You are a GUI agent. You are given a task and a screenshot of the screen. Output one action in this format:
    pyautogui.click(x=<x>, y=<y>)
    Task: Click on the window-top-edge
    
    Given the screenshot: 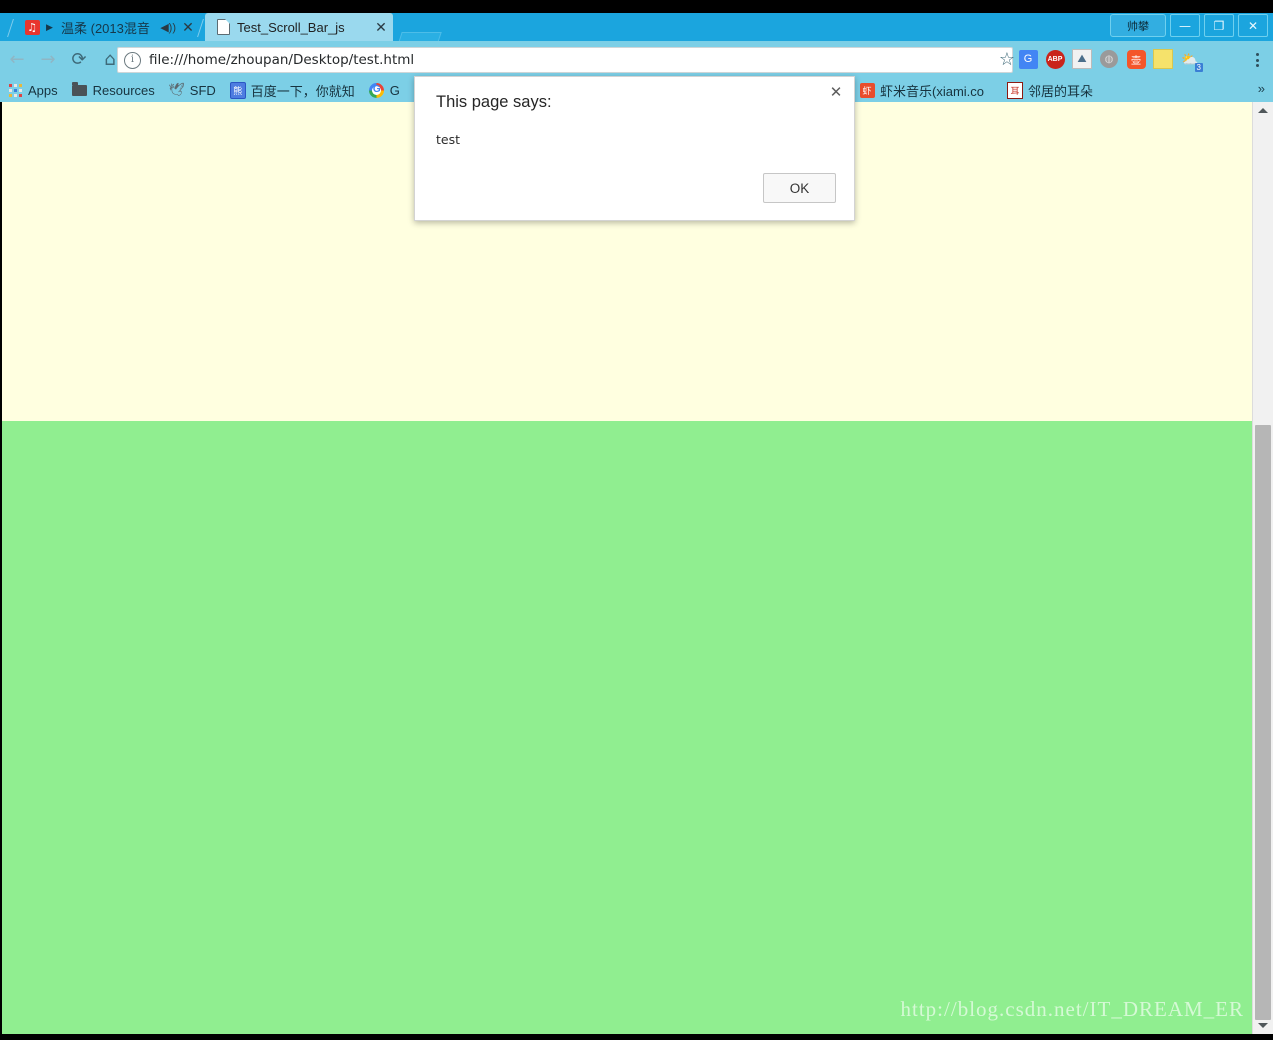 What is the action you would take?
    pyautogui.click(x=636, y=6)
    